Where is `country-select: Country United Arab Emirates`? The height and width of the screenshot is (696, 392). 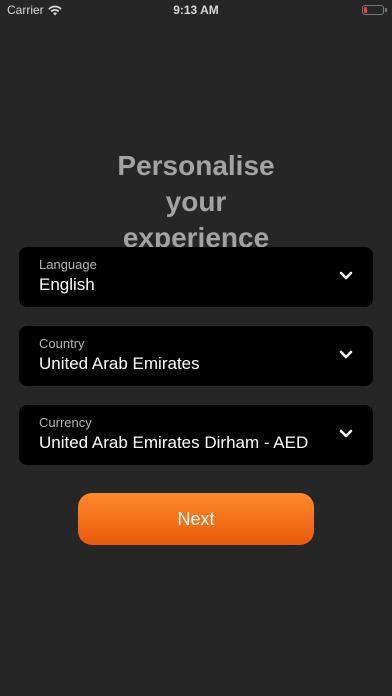 country-select: Country United Arab Emirates is located at coordinates (196, 356).